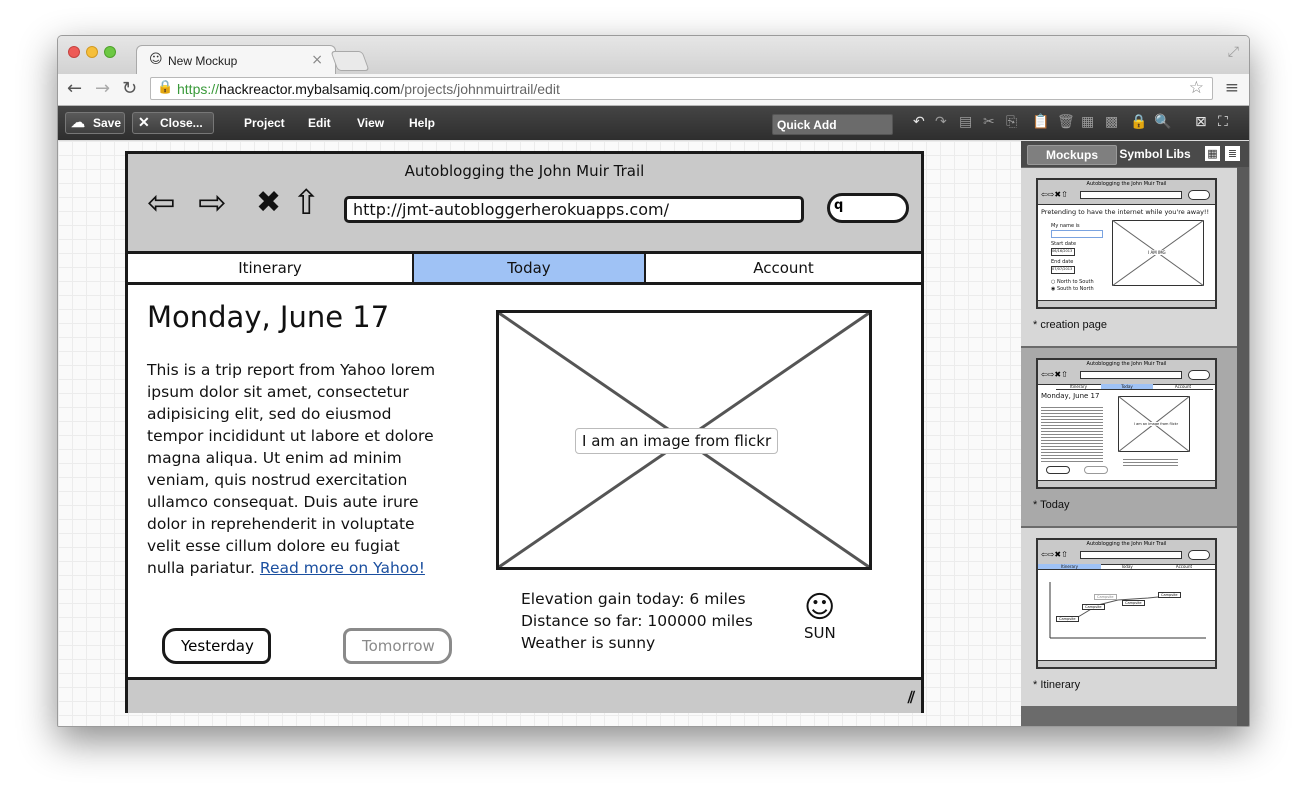  Describe the element at coordinates (1040, 122) in the screenshot. I see `paste-icon: 📋` at that location.